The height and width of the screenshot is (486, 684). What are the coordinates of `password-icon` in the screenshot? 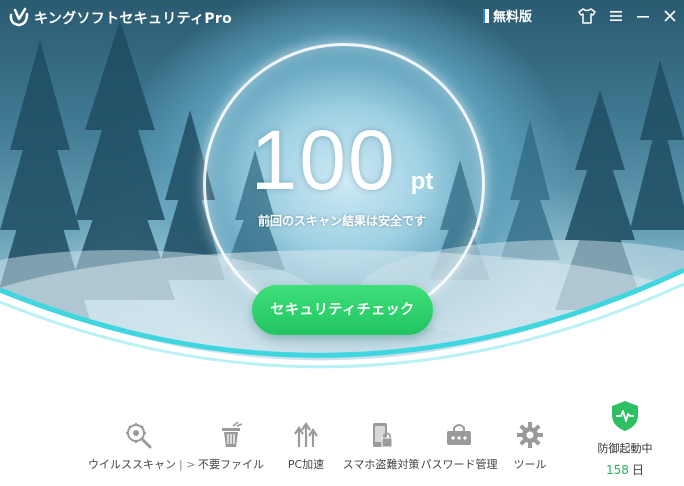 It's located at (459, 434).